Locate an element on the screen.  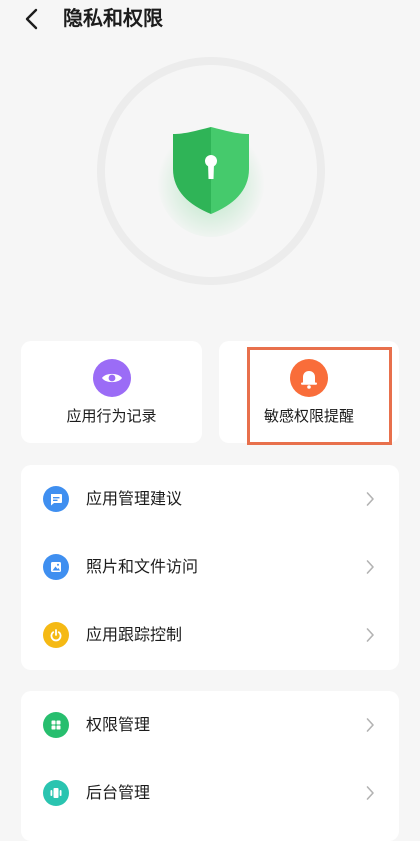
permission-management-icon-badge is located at coordinates (56, 725).